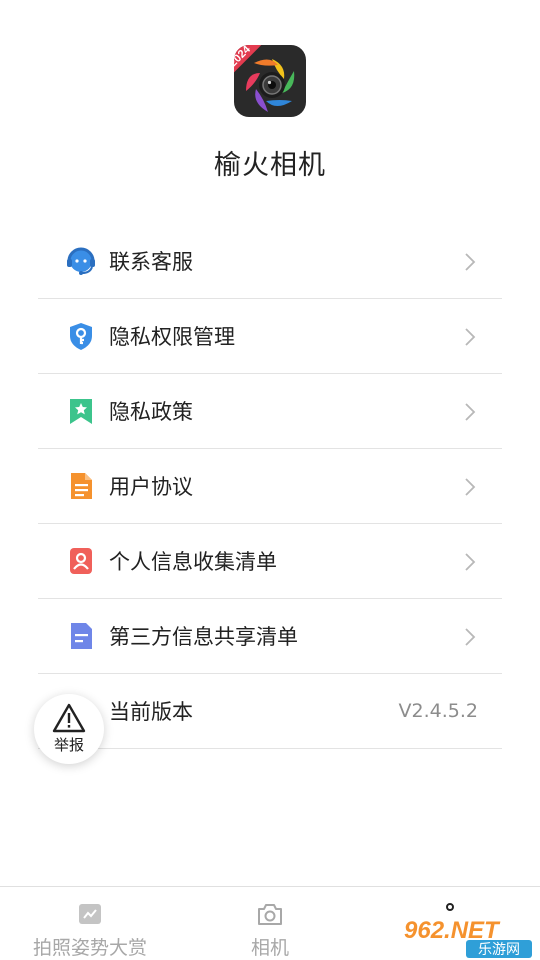 The height and width of the screenshot is (960, 540). What do you see at coordinates (151, 412) in the screenshot?
I see `menu-item-label: 隐私政策` at bounding box center [151, 412].